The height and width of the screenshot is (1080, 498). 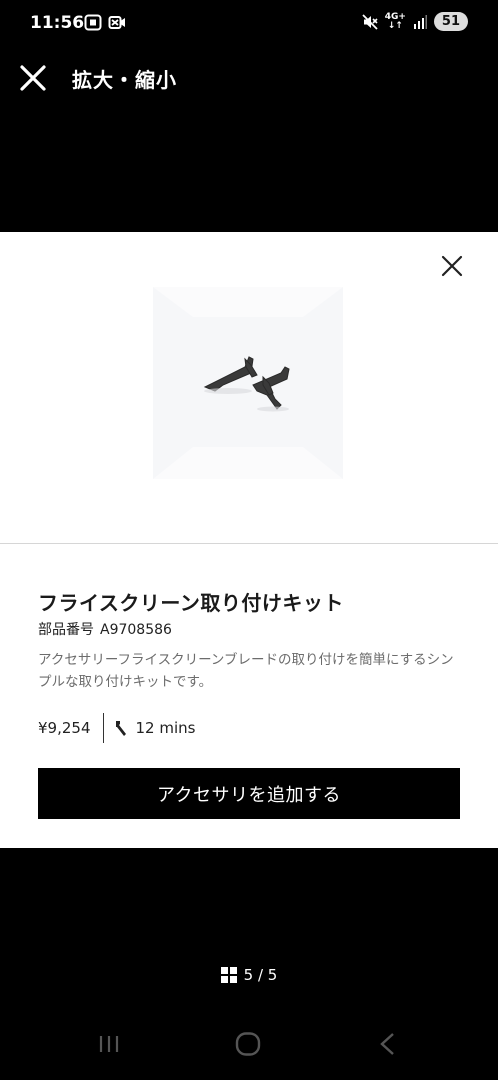 What do you see at coordinates (249, 77) in the screenshot?
I see `top-app-bar: 拡大・縮小` at bounding box center [249, 77].